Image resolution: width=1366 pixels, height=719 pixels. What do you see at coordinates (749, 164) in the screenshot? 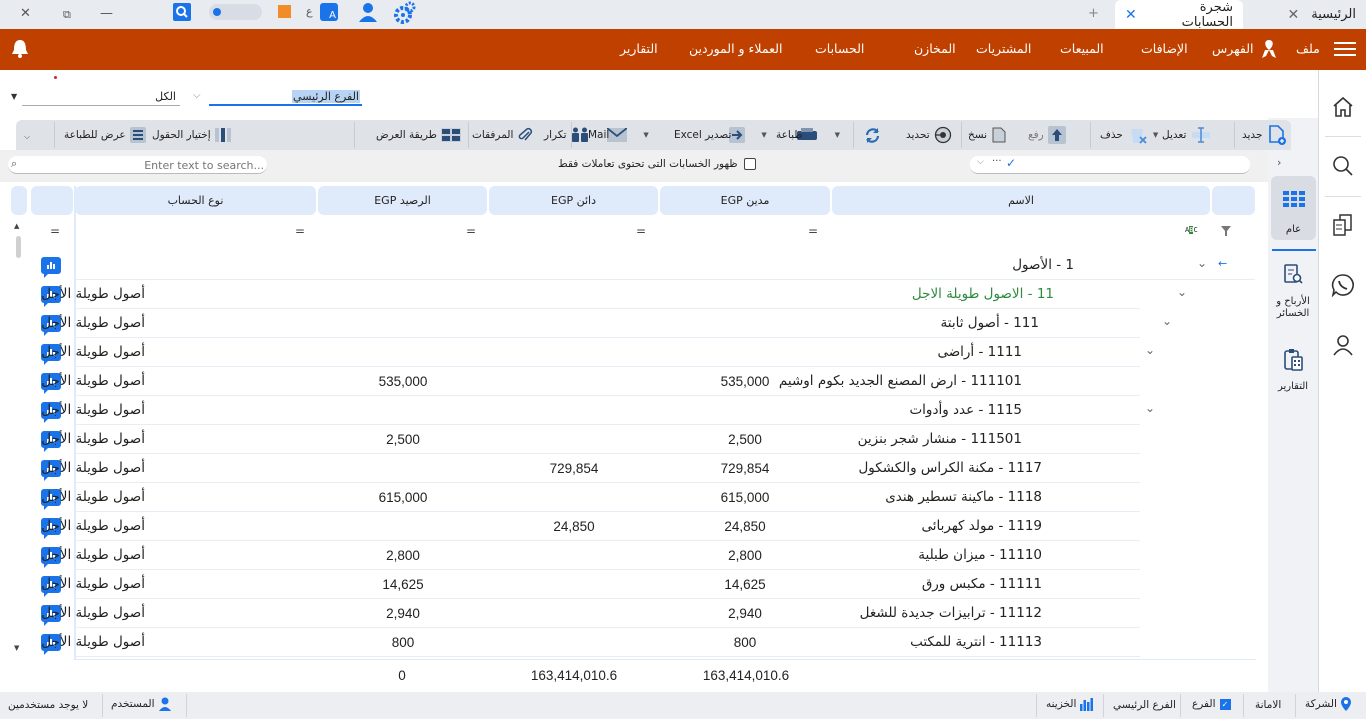
I see `checkbox-box` at bounding box center [749, 164].